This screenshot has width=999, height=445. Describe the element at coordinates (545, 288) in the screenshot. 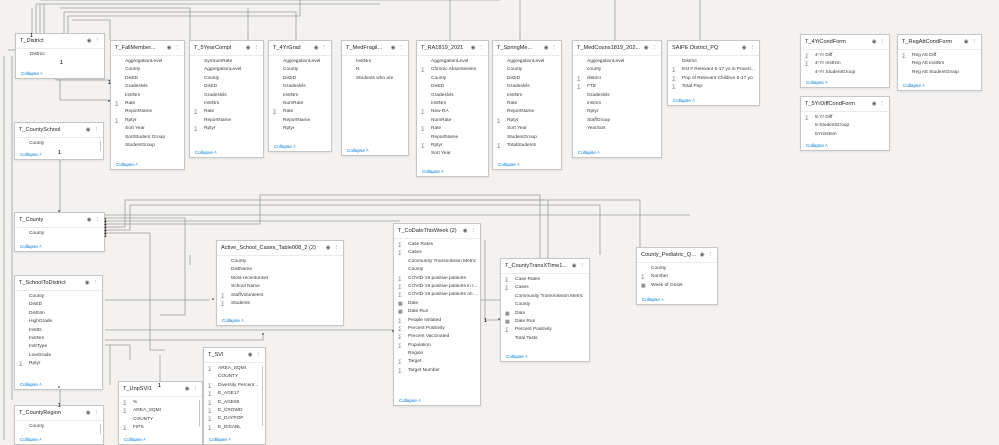

I see `field-item: ∑ Cases` at that location.